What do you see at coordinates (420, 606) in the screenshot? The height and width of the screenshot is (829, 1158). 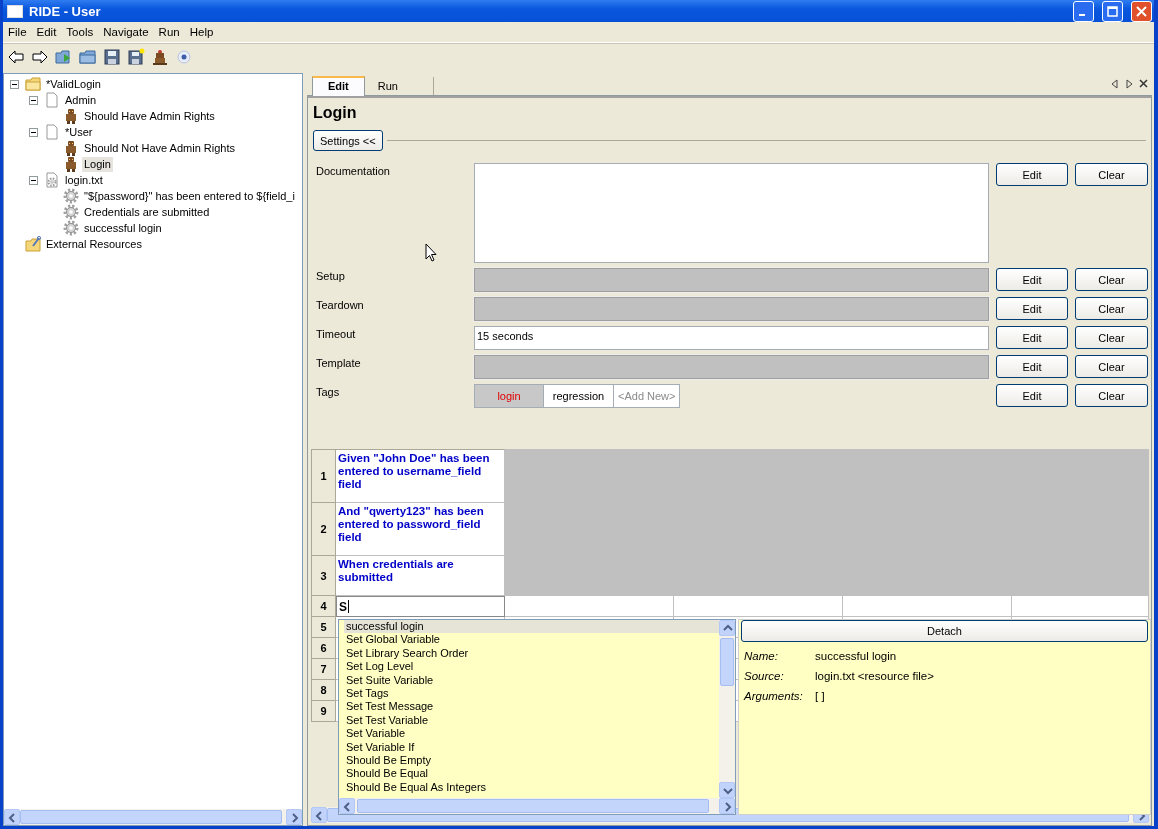 I see `cell-editor: S` at bounding box center [420, 606].